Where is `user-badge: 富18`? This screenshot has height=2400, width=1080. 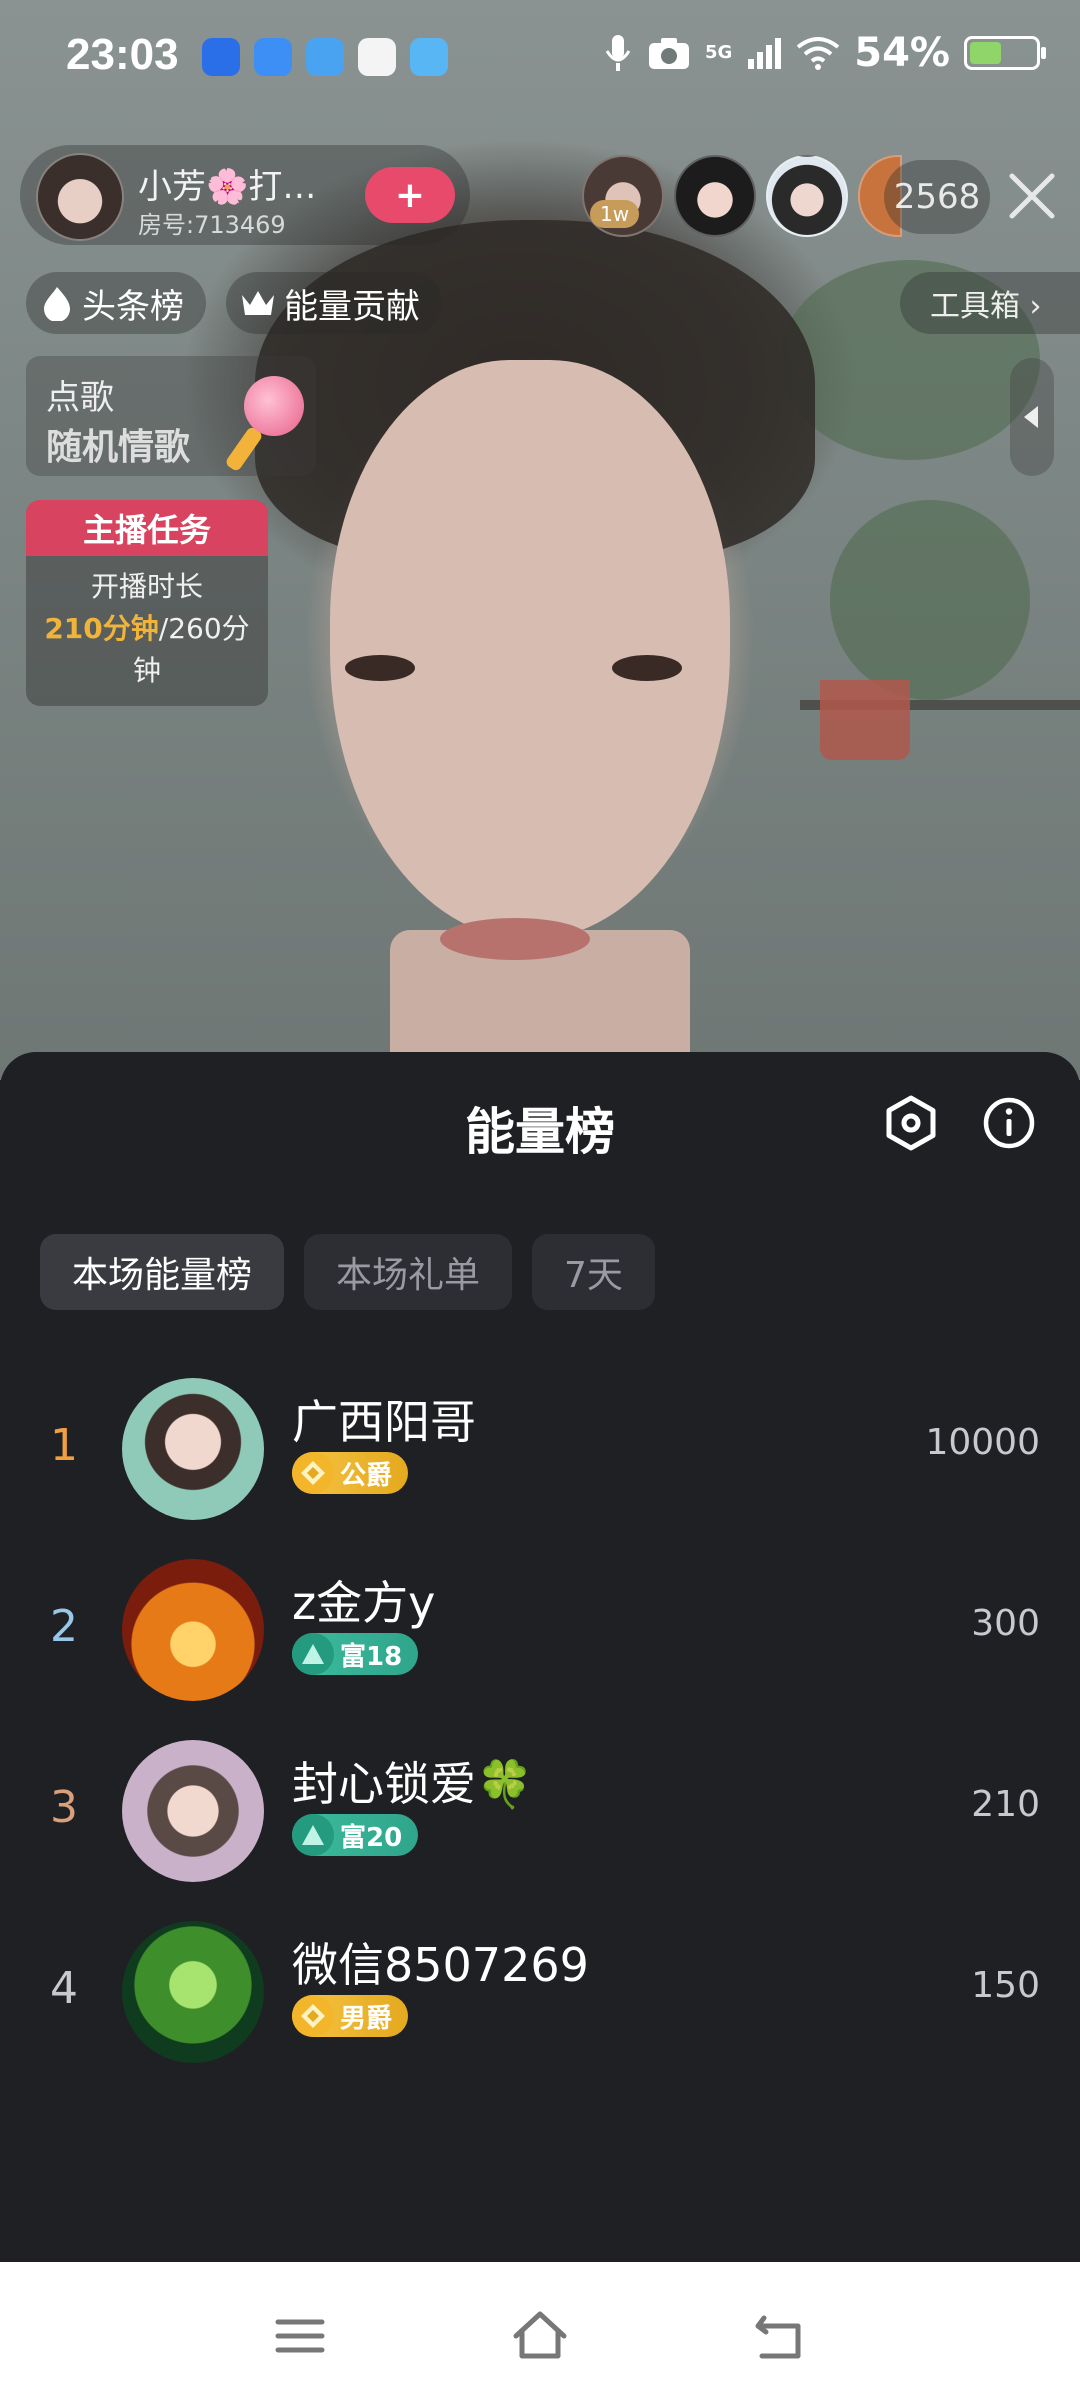 user-badge: 富18 is located at coordinates (355, 1654).